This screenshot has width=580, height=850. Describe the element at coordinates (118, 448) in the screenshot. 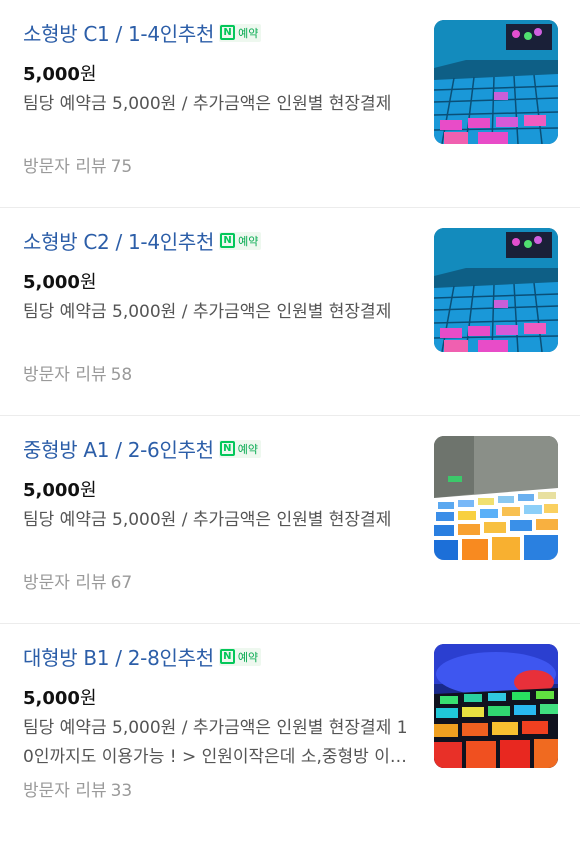

I see `item-title: 중형방 A1 / 2-6인추천` at that location.